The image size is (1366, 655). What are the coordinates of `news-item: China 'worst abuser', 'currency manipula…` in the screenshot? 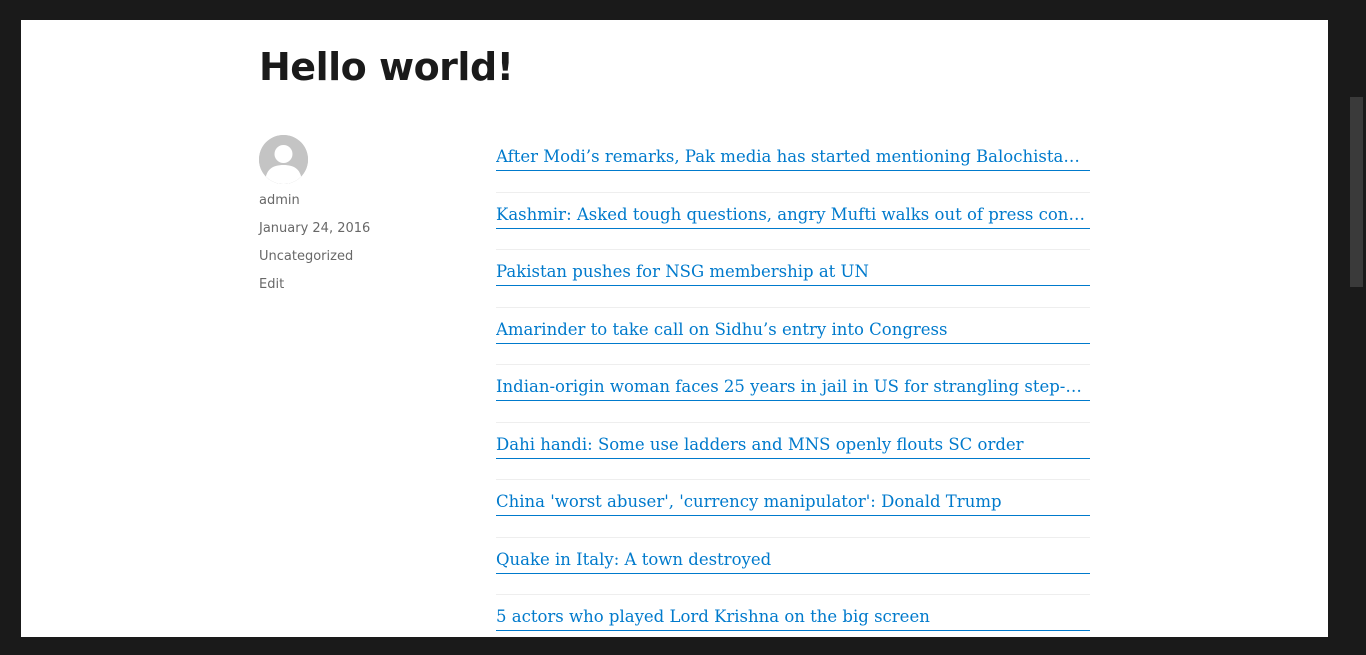 It's located at (793, 509).